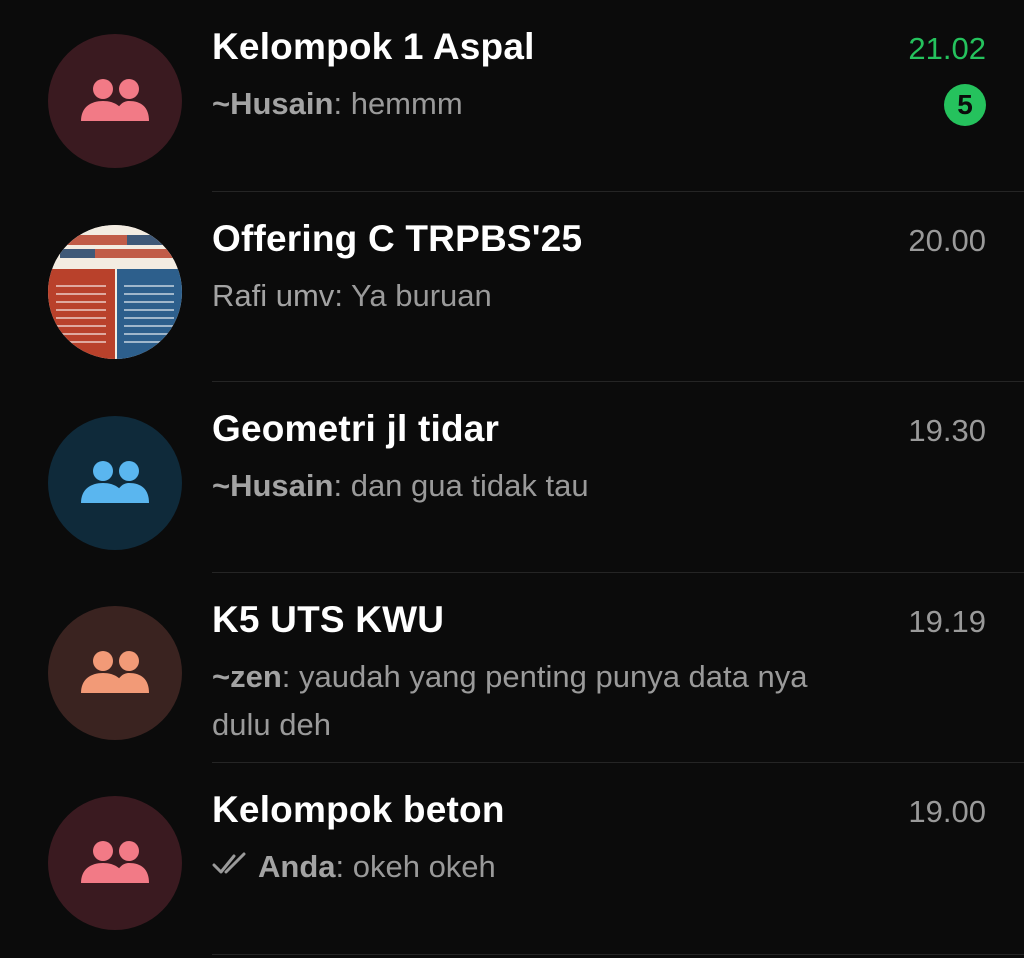  Describe the element at coordinates (358, 809) in the screenshot. I see `chat-title: Kelompok beton` at that location.